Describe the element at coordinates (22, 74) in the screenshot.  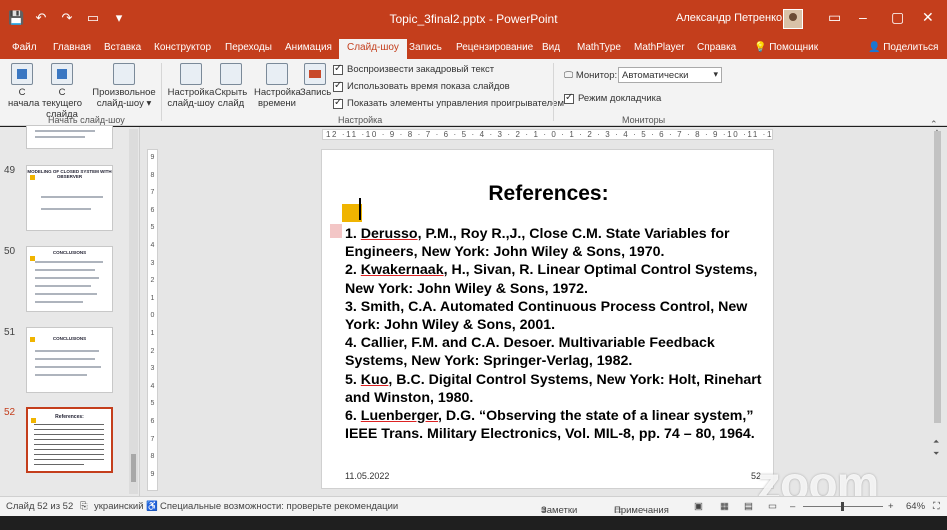
I see `slideshow-icon` at that location.